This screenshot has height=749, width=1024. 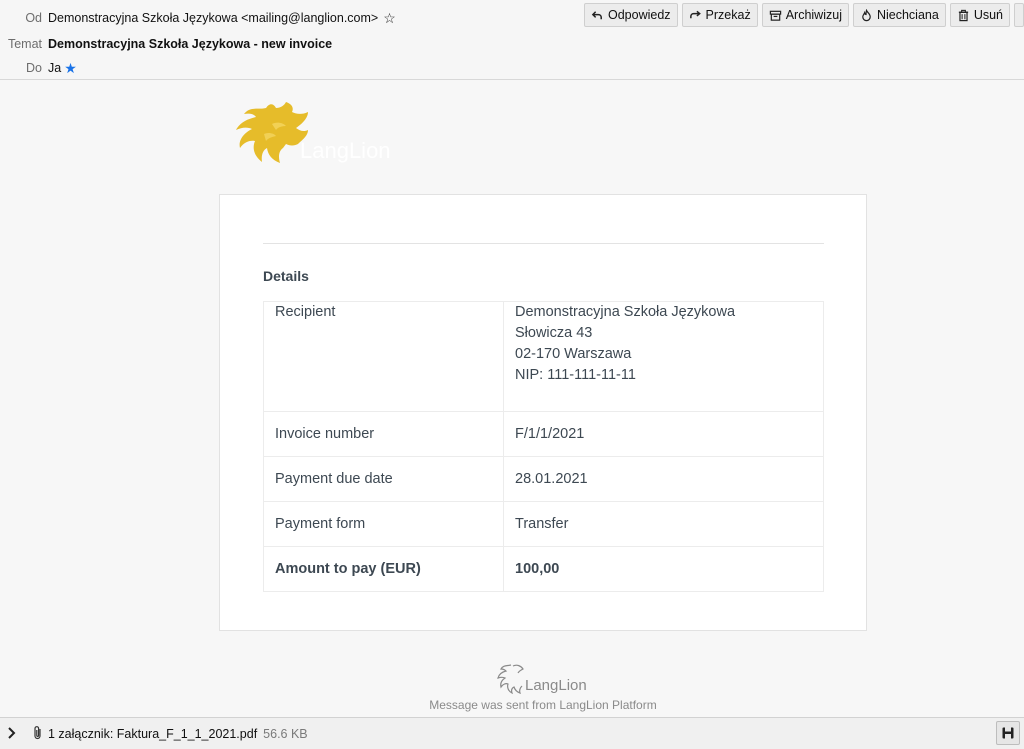 I want to click on subject-label: Temat, so click(x=24, y=44).